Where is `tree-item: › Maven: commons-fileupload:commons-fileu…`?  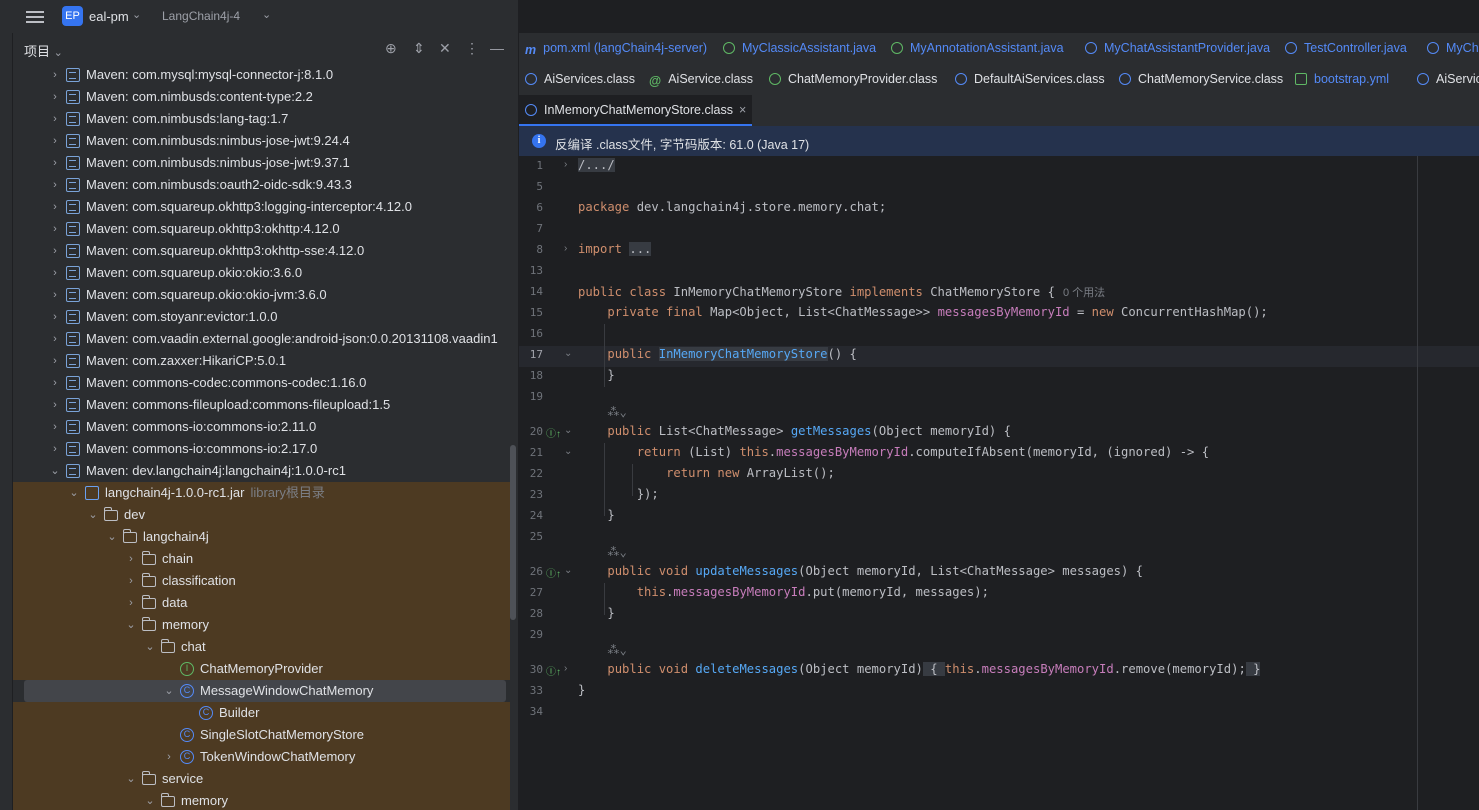
tree-item: › Maven: commons-fileupload:commons-fileu… is located at coordinates (261, 405).